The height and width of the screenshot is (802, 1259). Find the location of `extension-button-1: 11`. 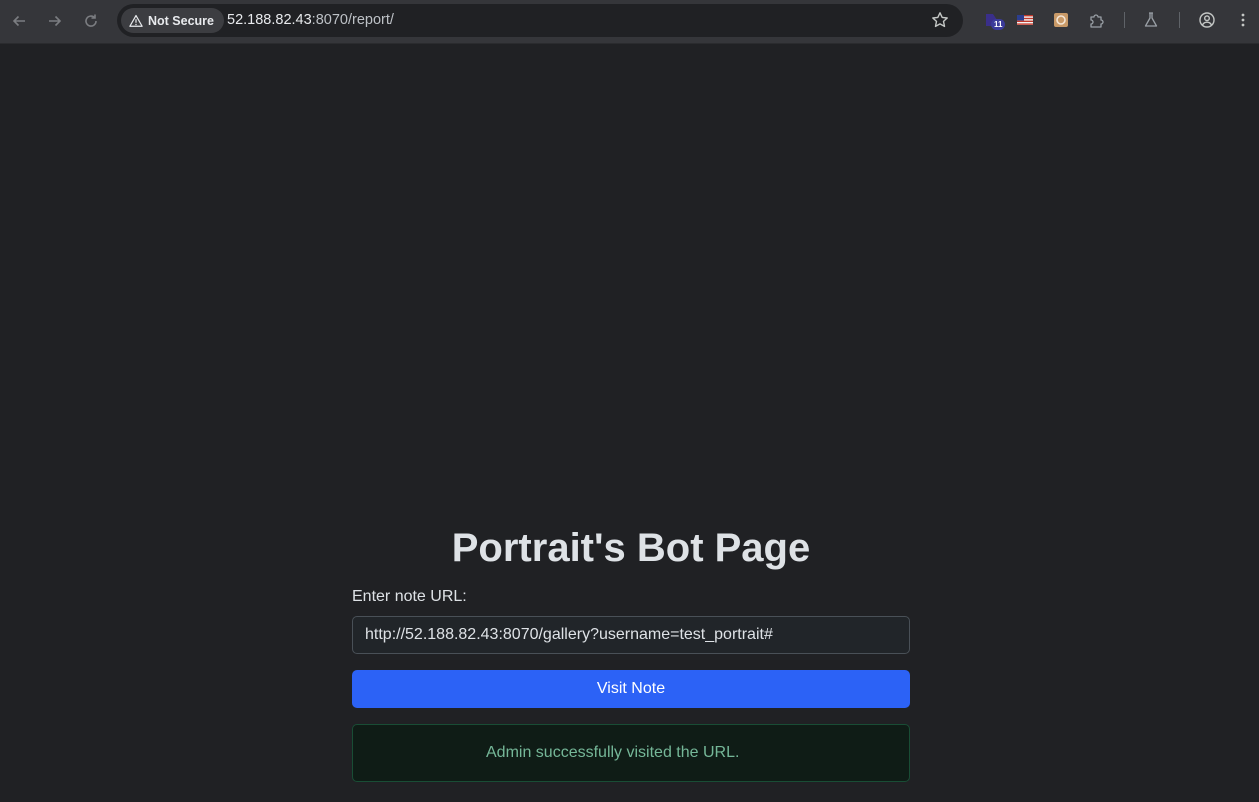

extension-button-1: 11 is located at coordinates (994, 20).